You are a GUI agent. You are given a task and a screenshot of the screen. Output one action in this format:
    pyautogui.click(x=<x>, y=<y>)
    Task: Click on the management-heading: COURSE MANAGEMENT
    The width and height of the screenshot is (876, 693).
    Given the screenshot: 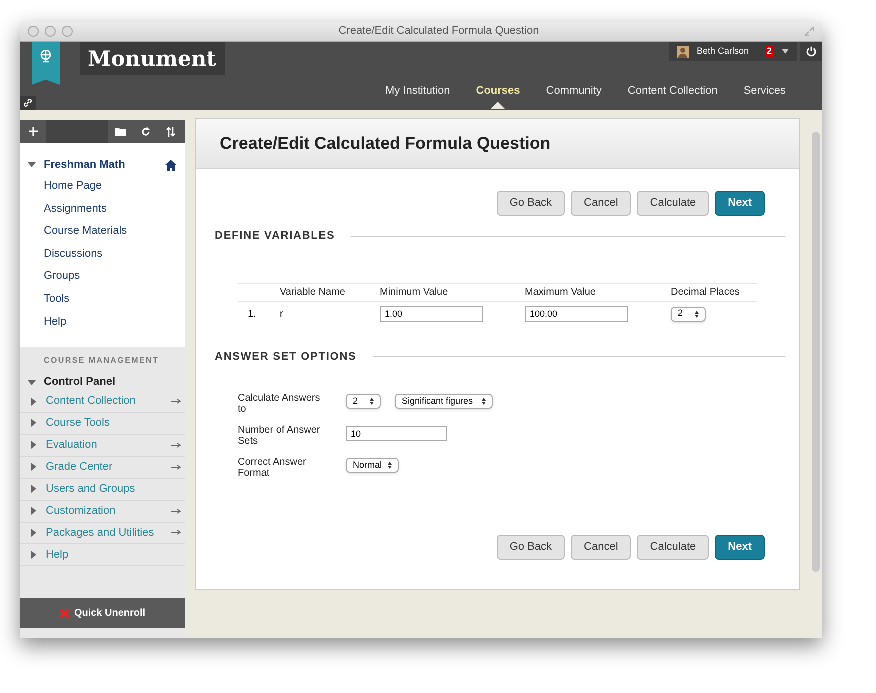 What is the action you would take?
    pyautogui.click(x=101, y=361)
    